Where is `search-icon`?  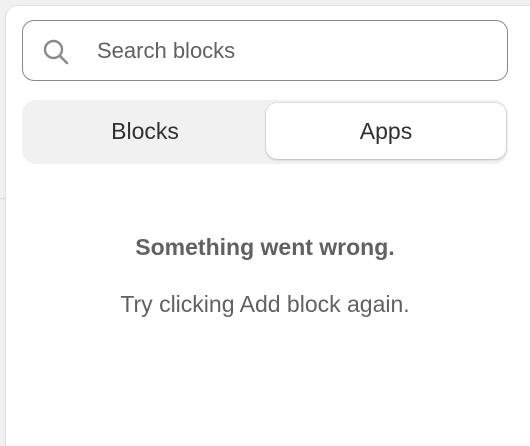
search-icon is located at coordinates (56, 52).